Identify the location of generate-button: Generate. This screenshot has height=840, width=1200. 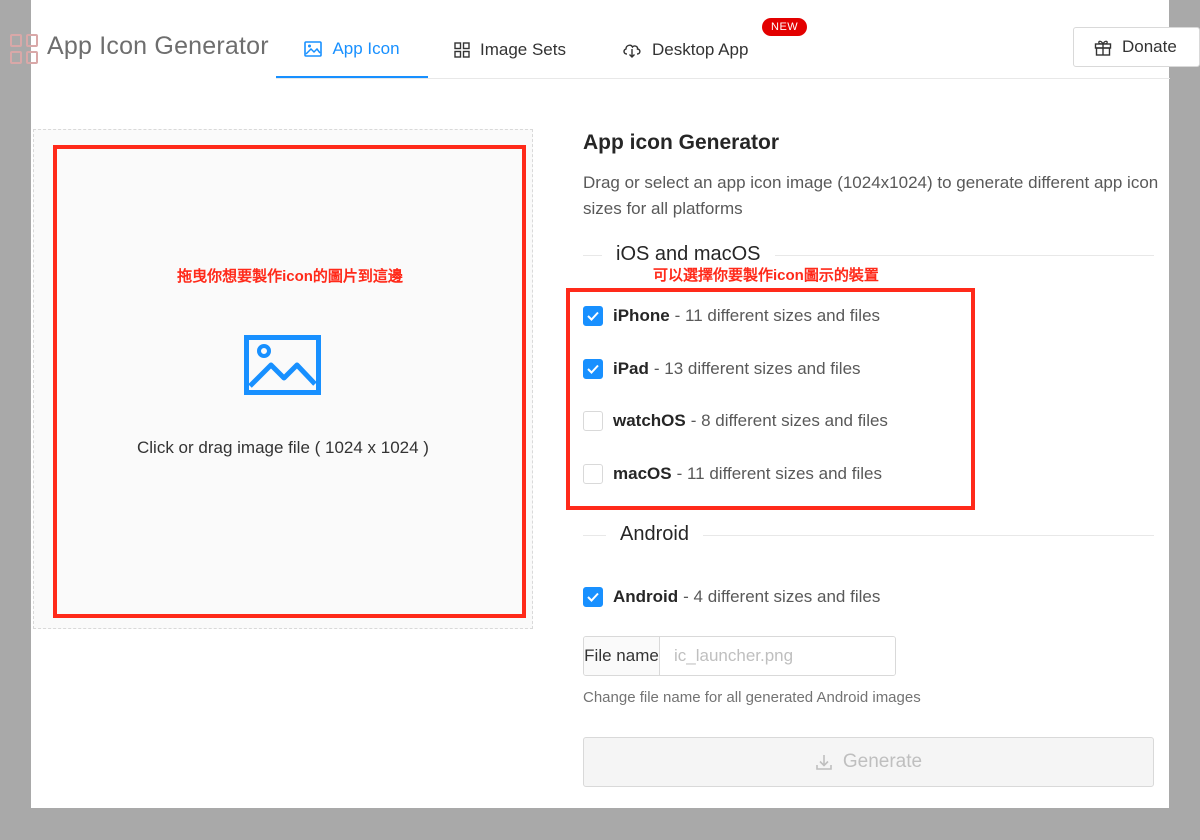
(868, 762).